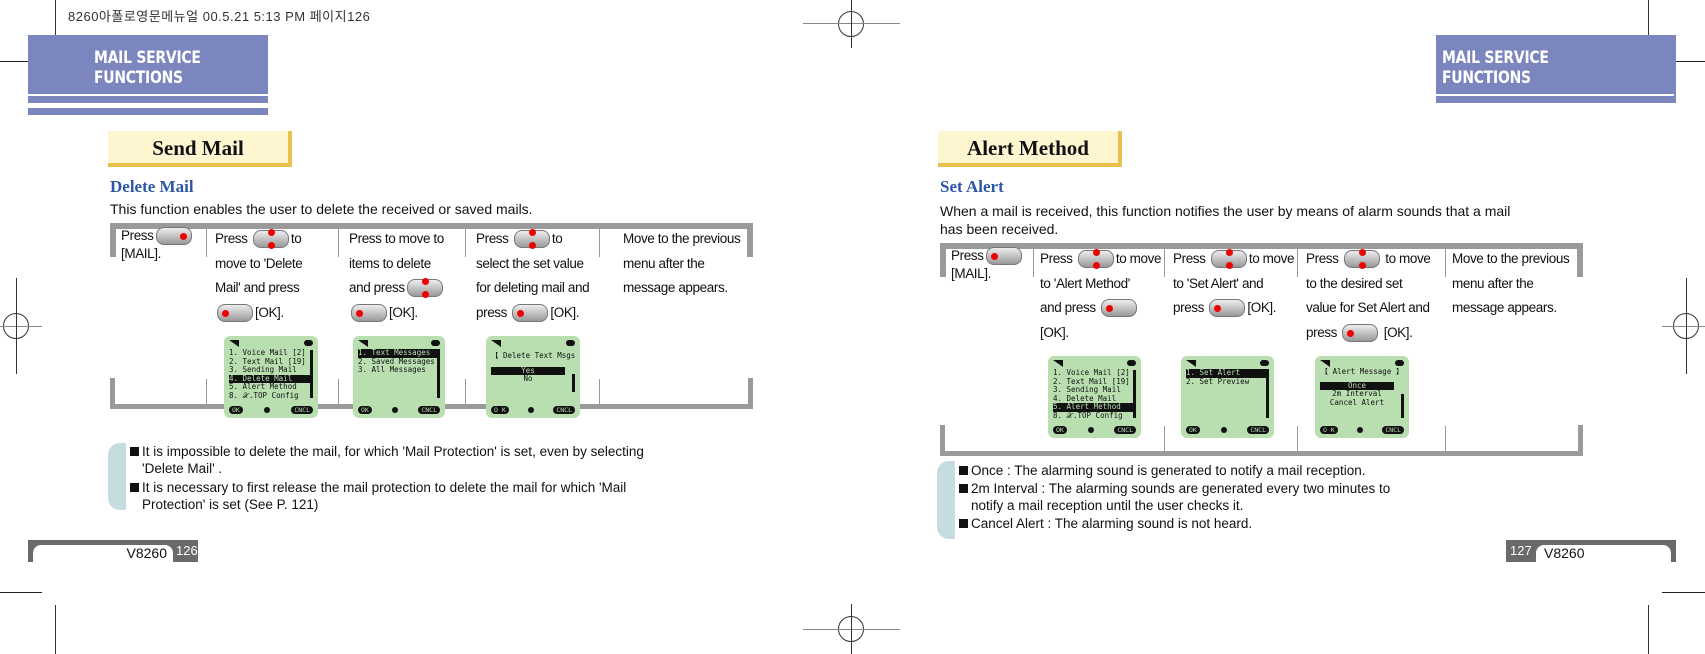  What do you see at coordinates (259, 263) in the screenshot?
I see `step-text: move to 'Delete` at bounding box center [259, 263].